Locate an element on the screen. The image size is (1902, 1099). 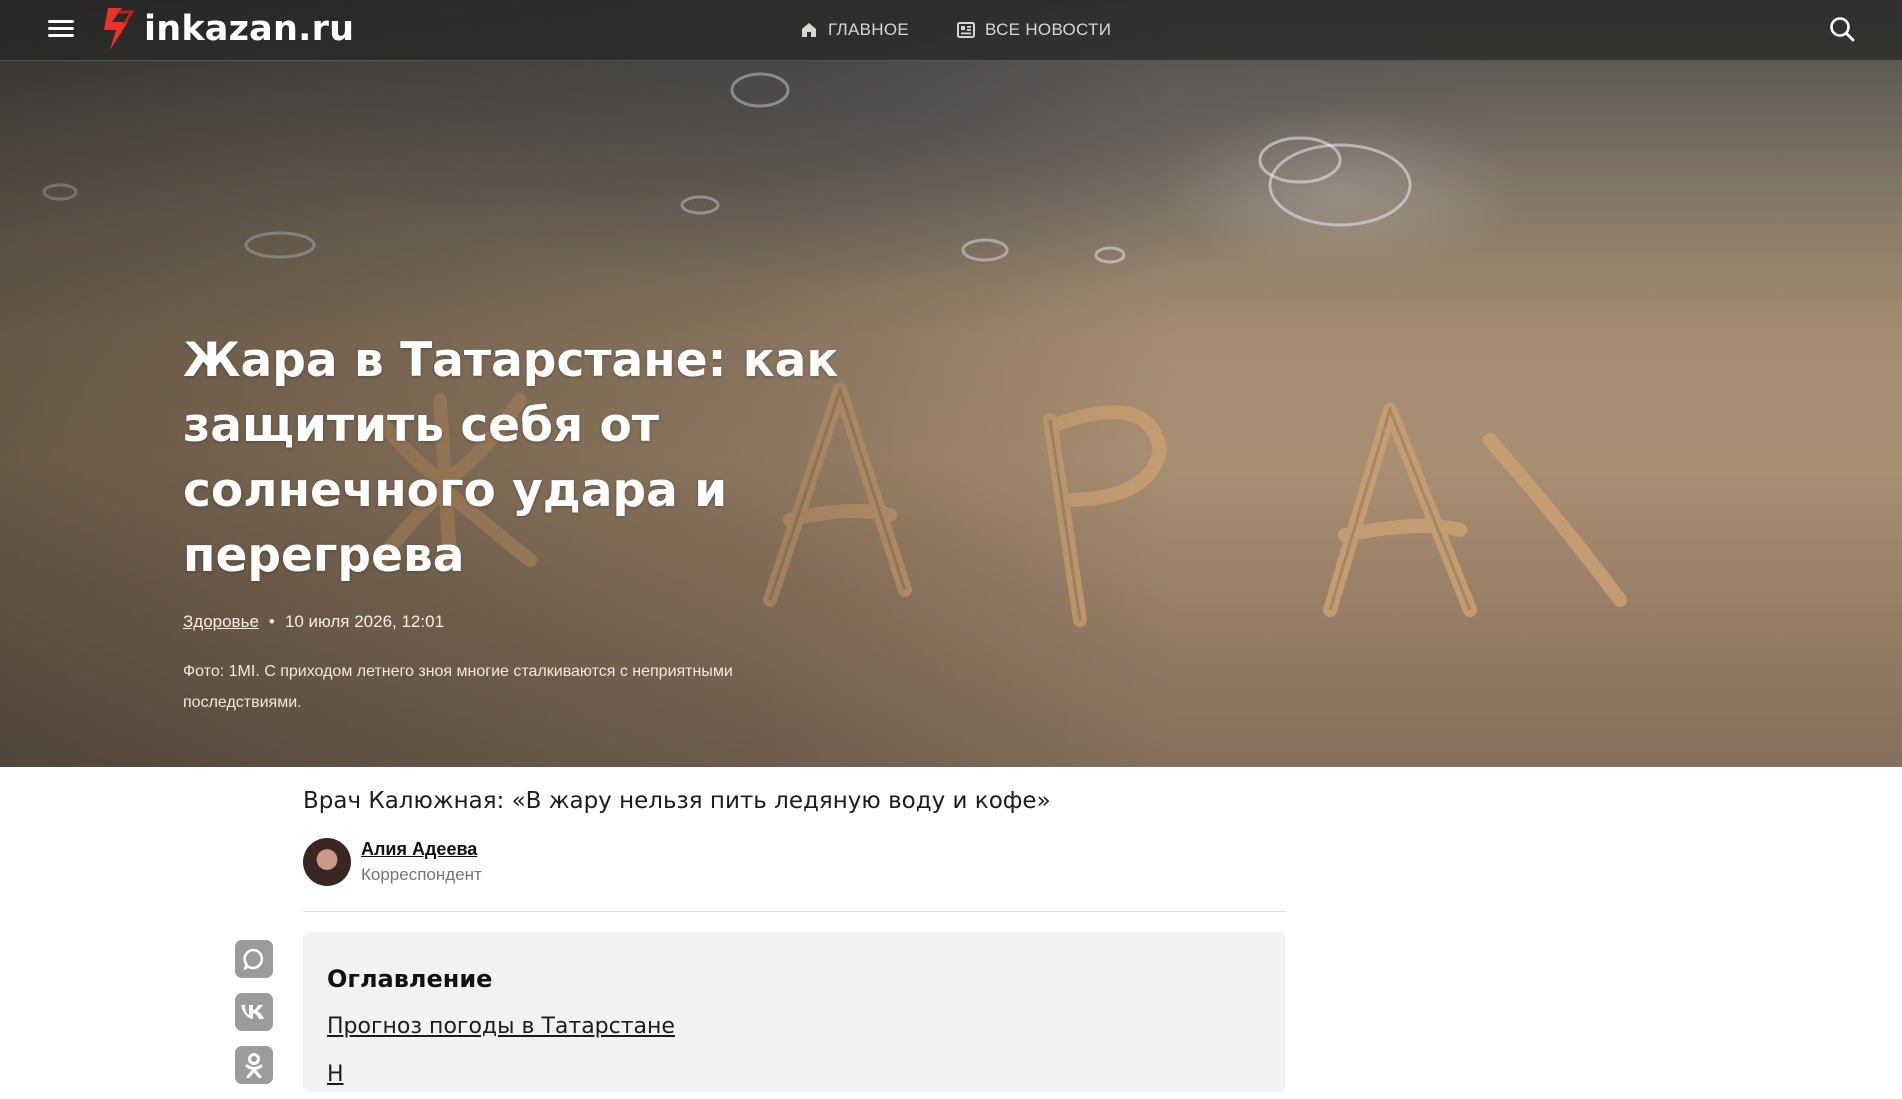
nav-item-main: Главное is located at coordinates (854, 30).